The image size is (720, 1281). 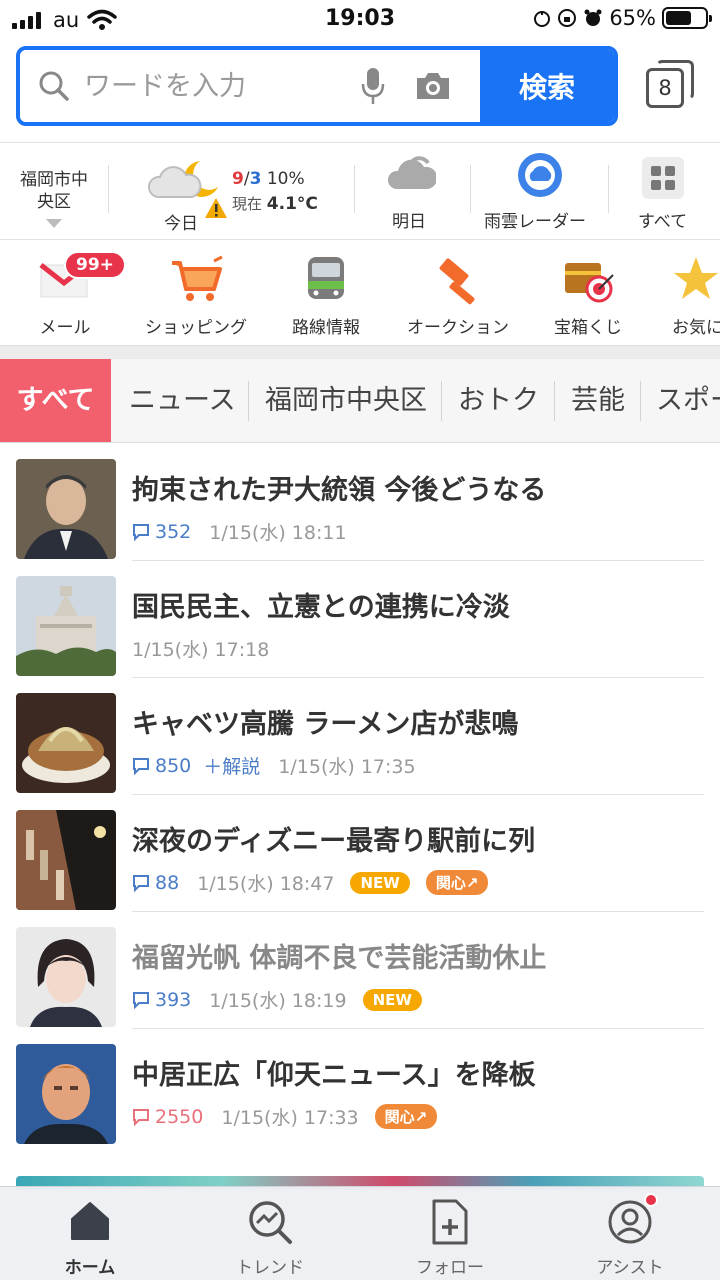 I want to click on tab-deals: おトク, so click(x=498, y=400).